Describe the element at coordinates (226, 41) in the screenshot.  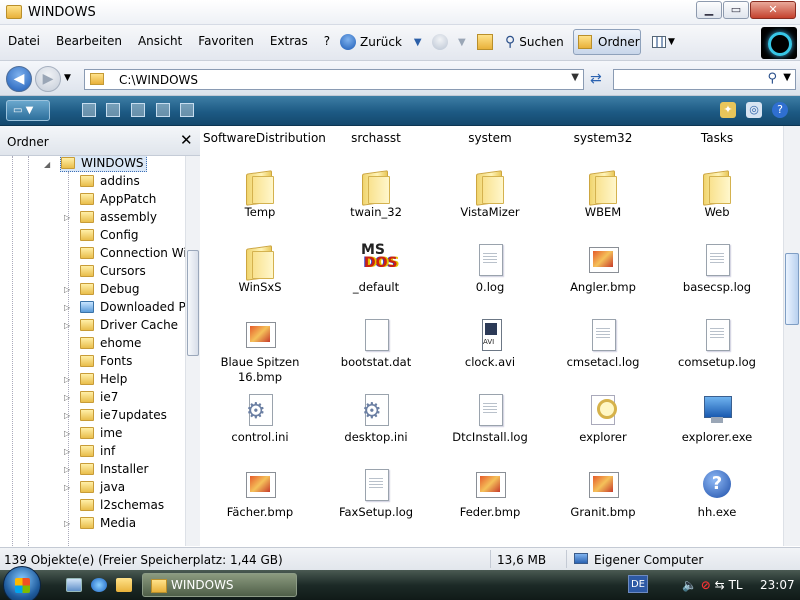
I see `menu-favoriten: Favoriten` at that location.